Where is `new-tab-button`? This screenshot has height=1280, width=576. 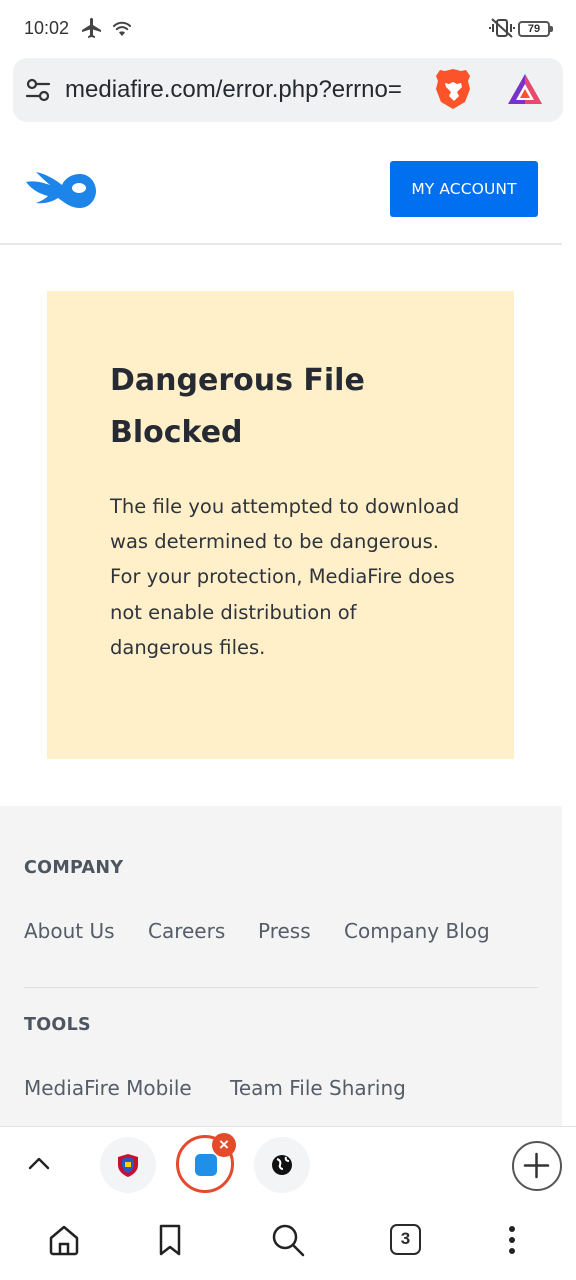 new-tab-button is located at coordinates (537, 1166).